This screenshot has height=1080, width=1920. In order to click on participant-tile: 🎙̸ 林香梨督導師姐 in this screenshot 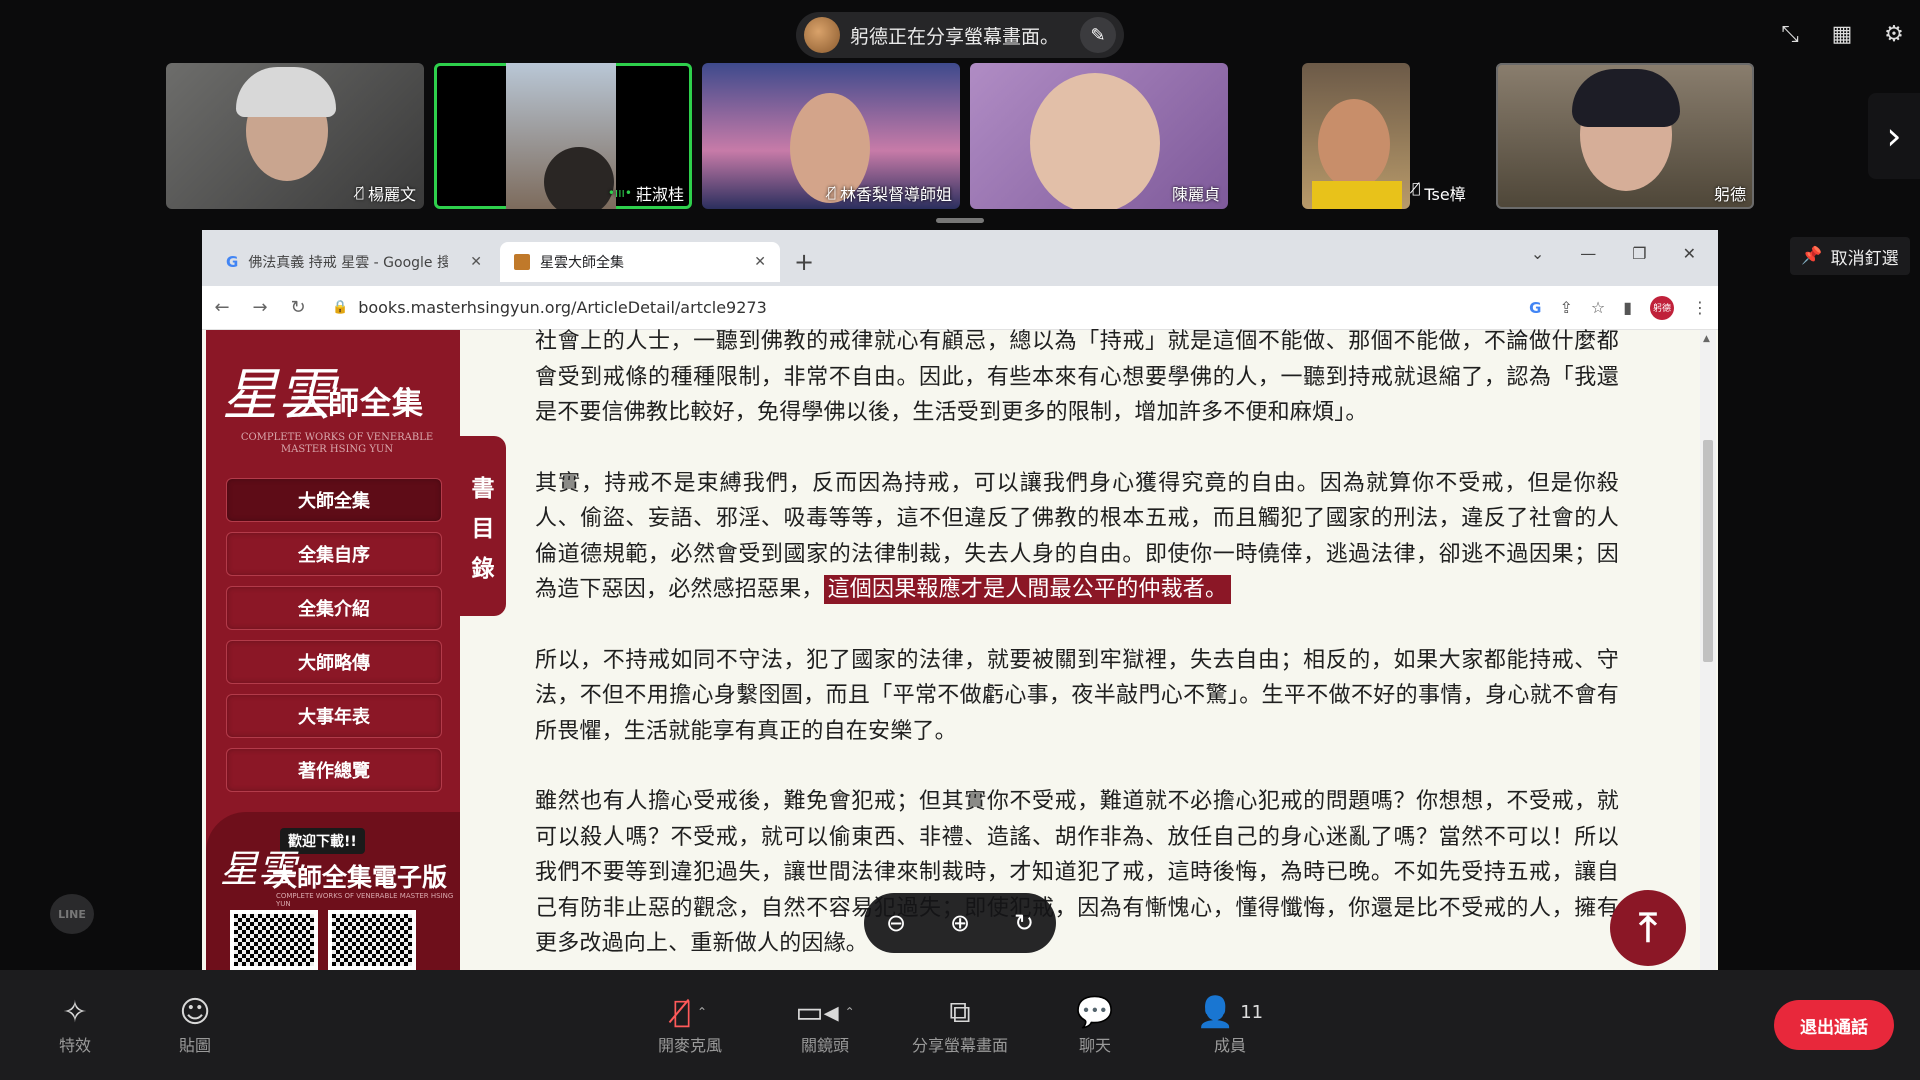, I will do `click(831, 136)`.